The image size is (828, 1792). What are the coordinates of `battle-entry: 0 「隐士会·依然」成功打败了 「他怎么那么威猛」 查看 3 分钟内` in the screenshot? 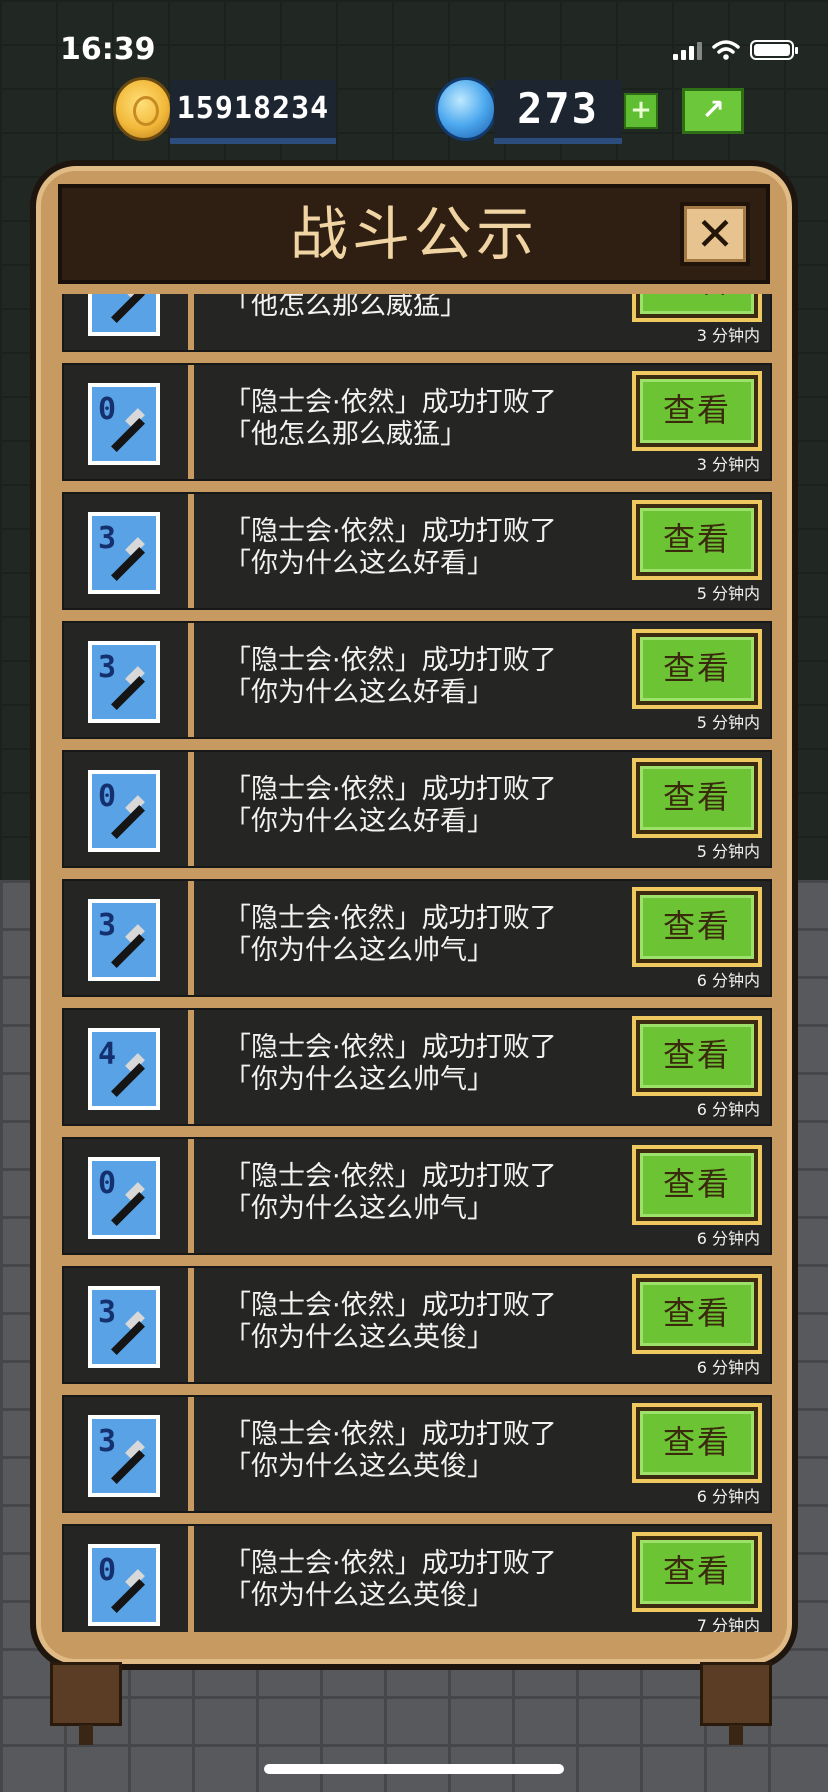 It's located at (417, 422).